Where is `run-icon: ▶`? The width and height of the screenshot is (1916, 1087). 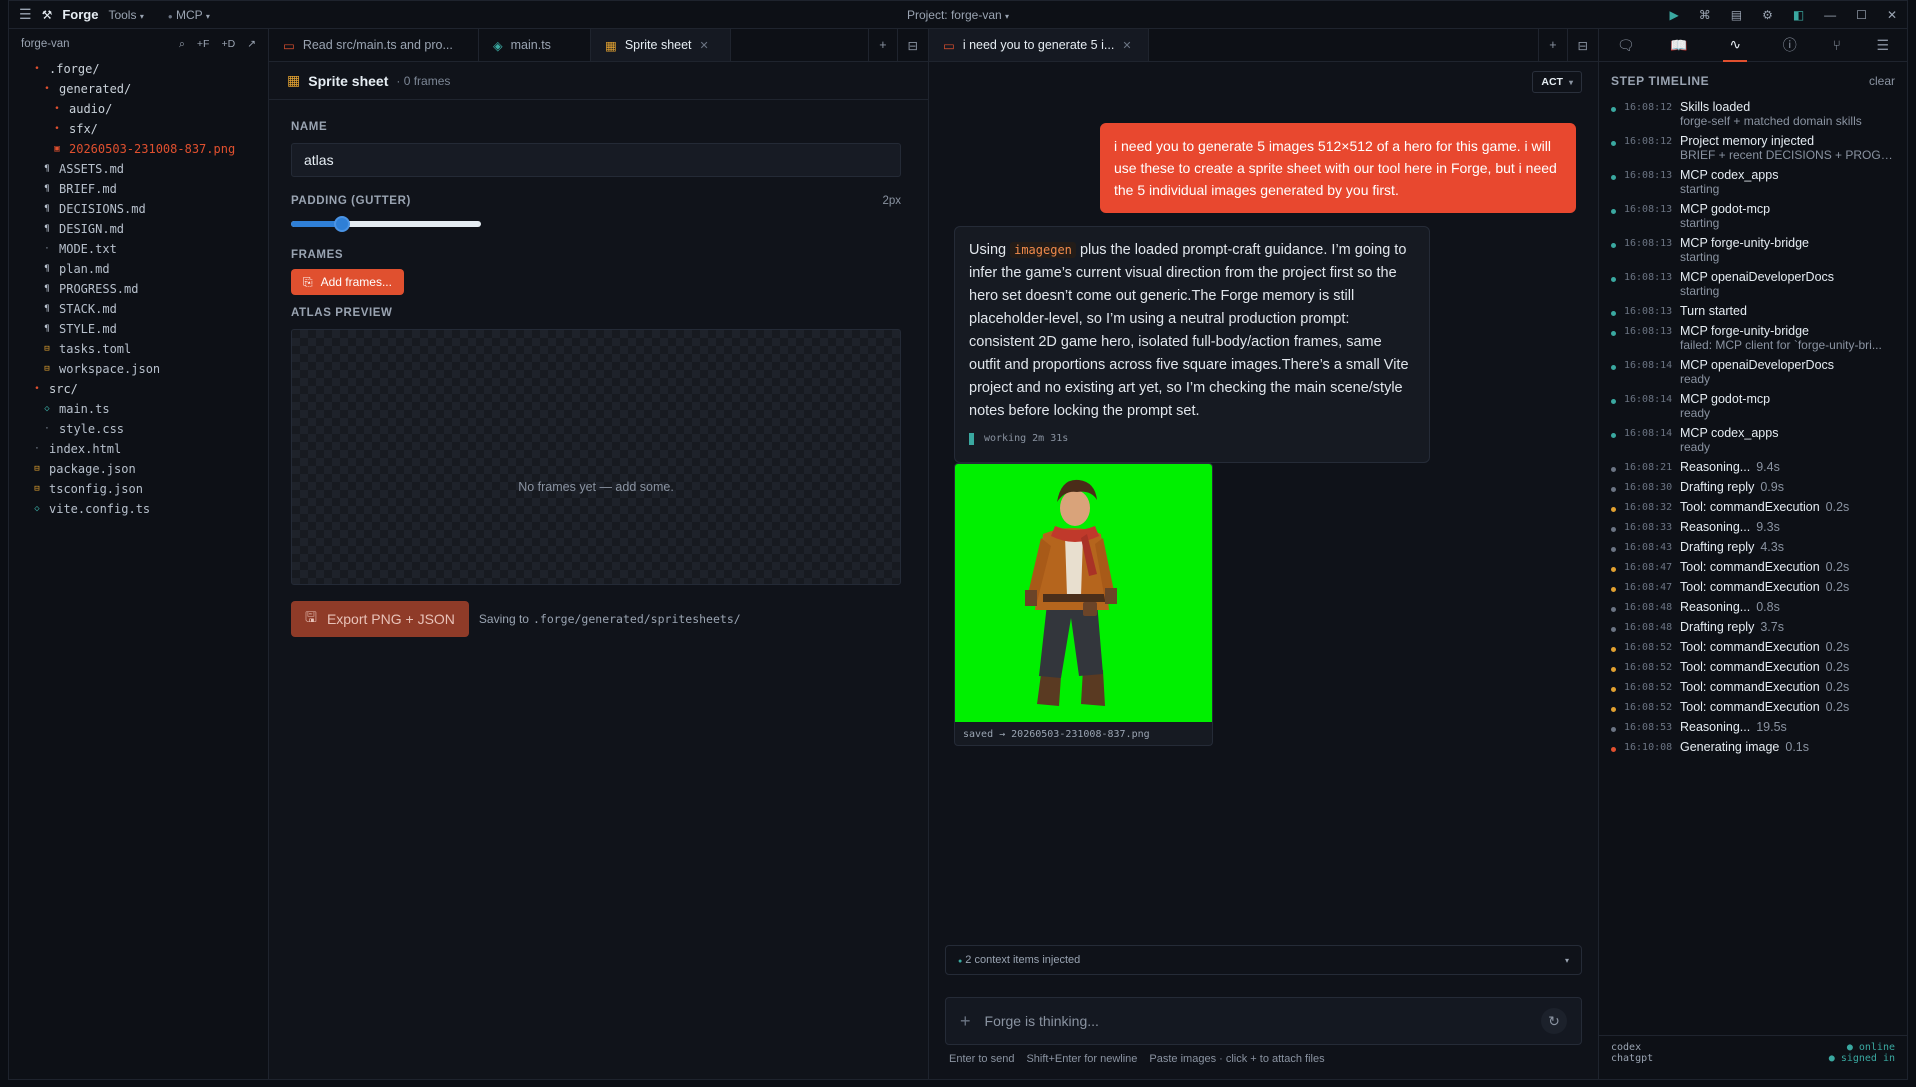 run-icon: ▶ is located at coordinates (1673, 15).